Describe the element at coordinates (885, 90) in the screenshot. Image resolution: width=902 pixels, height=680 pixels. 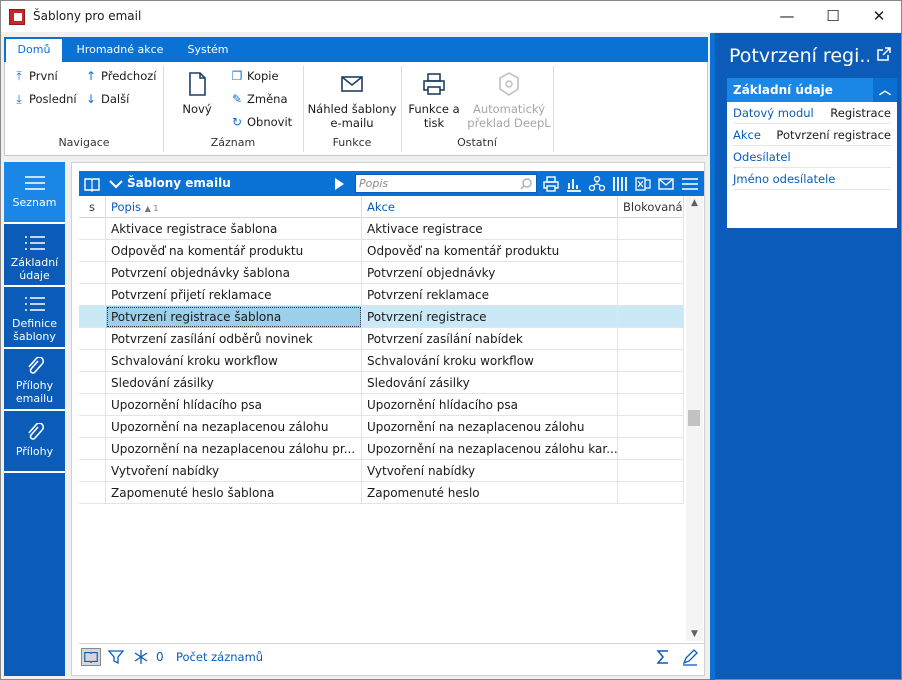
I see `chevron-up-icon: ︿` at that location.